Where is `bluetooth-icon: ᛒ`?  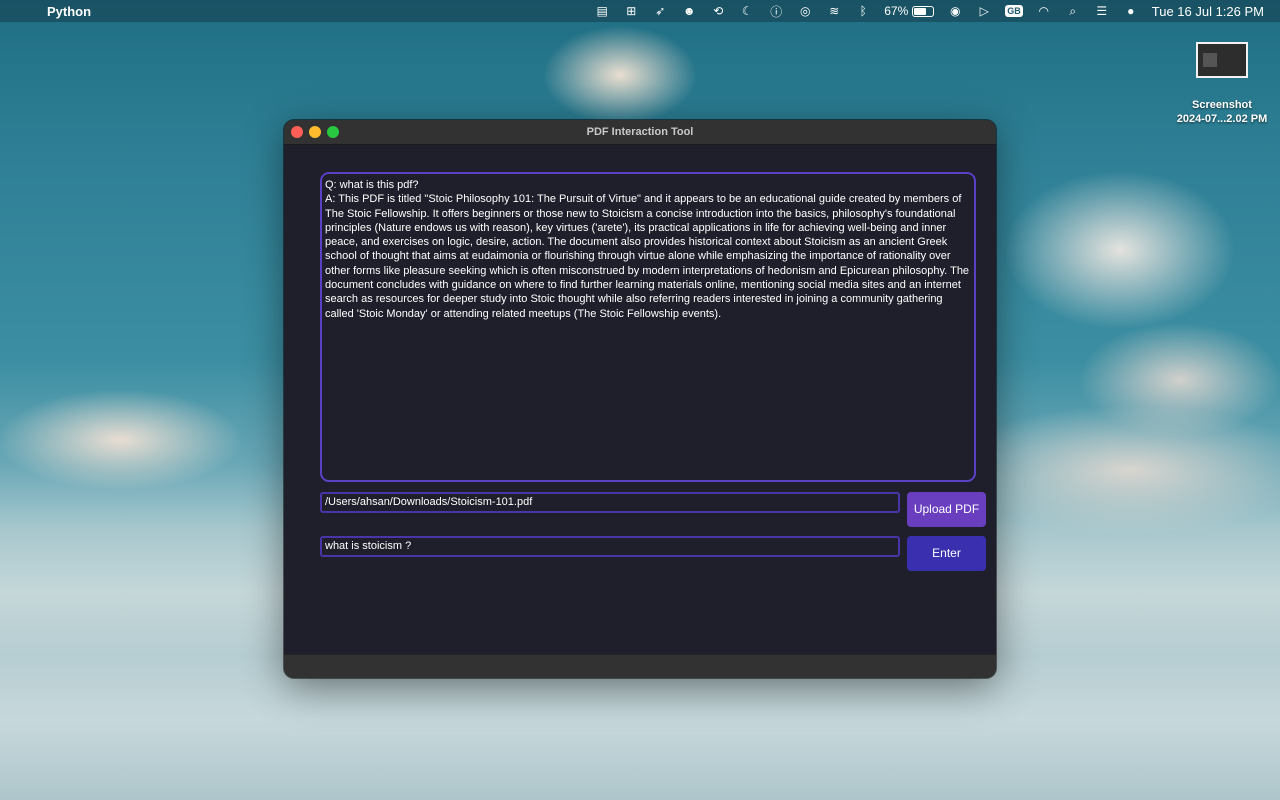 bluetooth-icon: ᛒ is located at coordinates (863, 11).